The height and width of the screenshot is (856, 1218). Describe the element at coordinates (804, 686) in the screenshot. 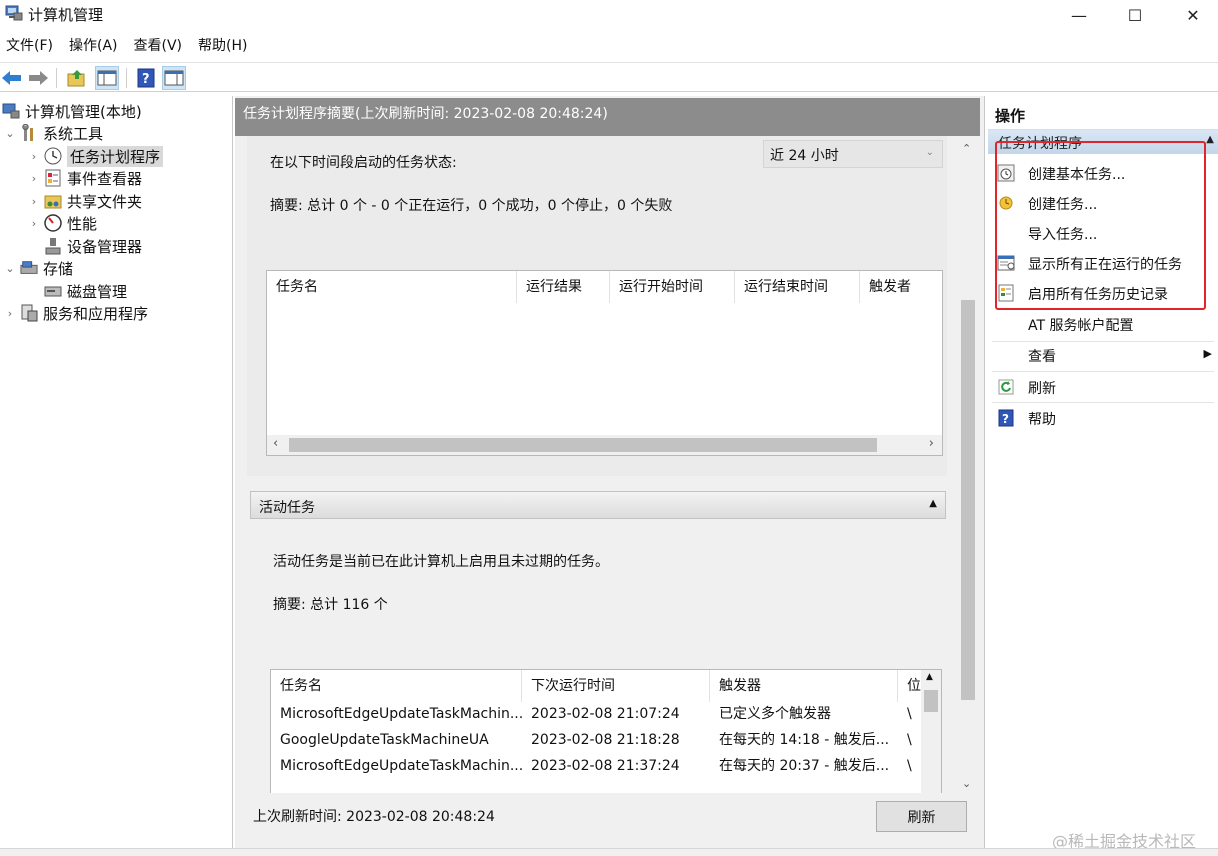

I see `column-header: 触发器` at that location.